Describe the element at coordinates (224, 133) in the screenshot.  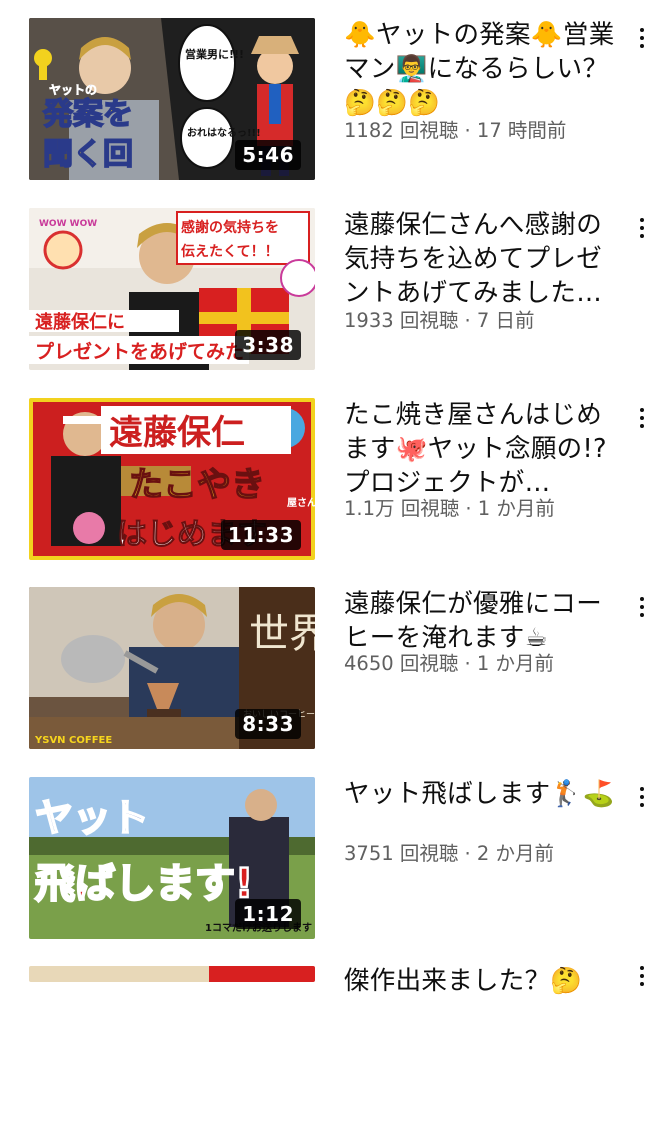
I see `thumb-caption: おれはなるっ!!!` at that location.